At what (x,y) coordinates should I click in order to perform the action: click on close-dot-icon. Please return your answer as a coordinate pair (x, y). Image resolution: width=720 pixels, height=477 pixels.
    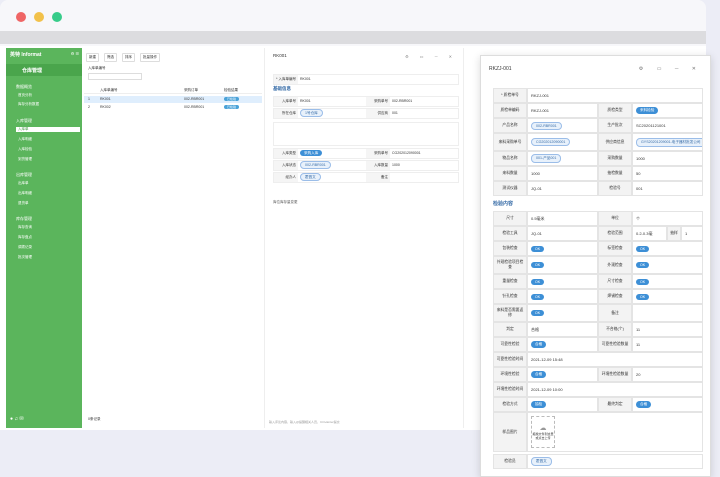
    Looking at the image, I should click on (21, 17).